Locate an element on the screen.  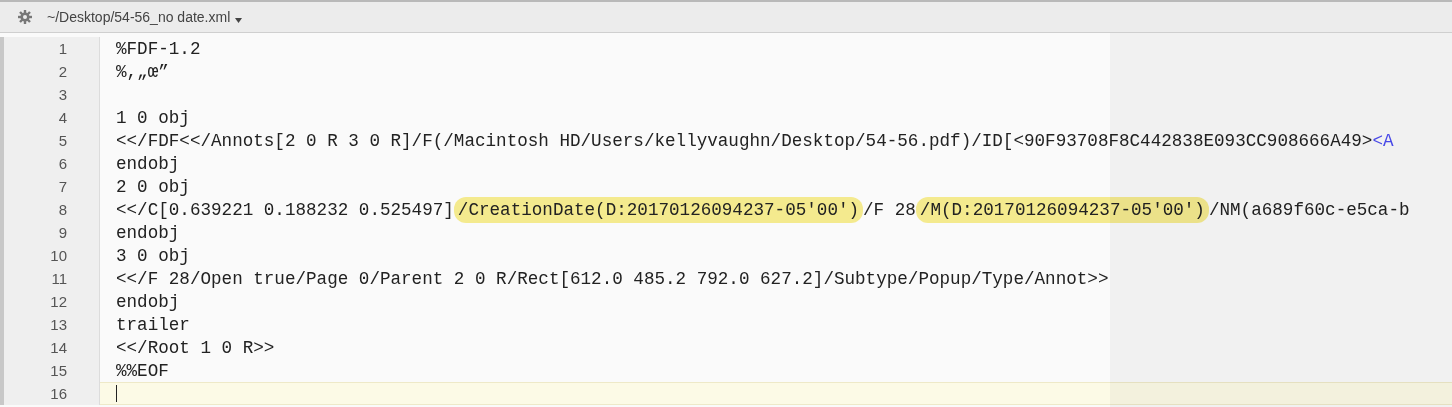
caret-icon is located at coordinates (239, 20).